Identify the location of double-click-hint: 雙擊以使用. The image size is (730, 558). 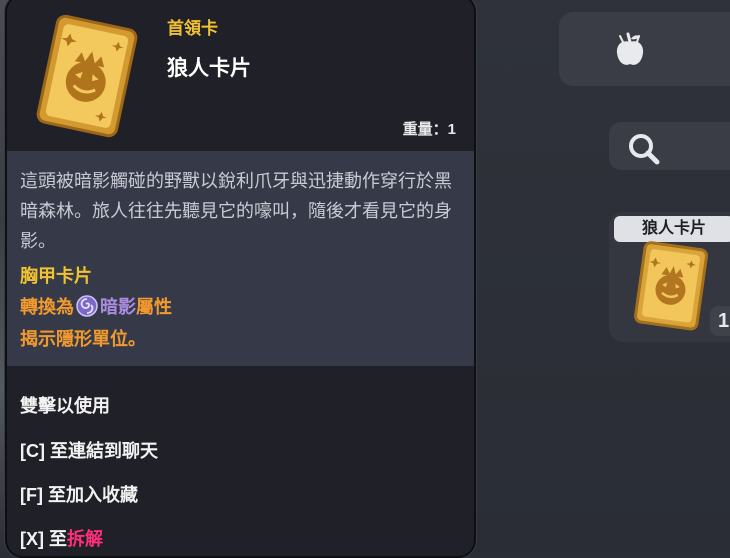
(65, 406).